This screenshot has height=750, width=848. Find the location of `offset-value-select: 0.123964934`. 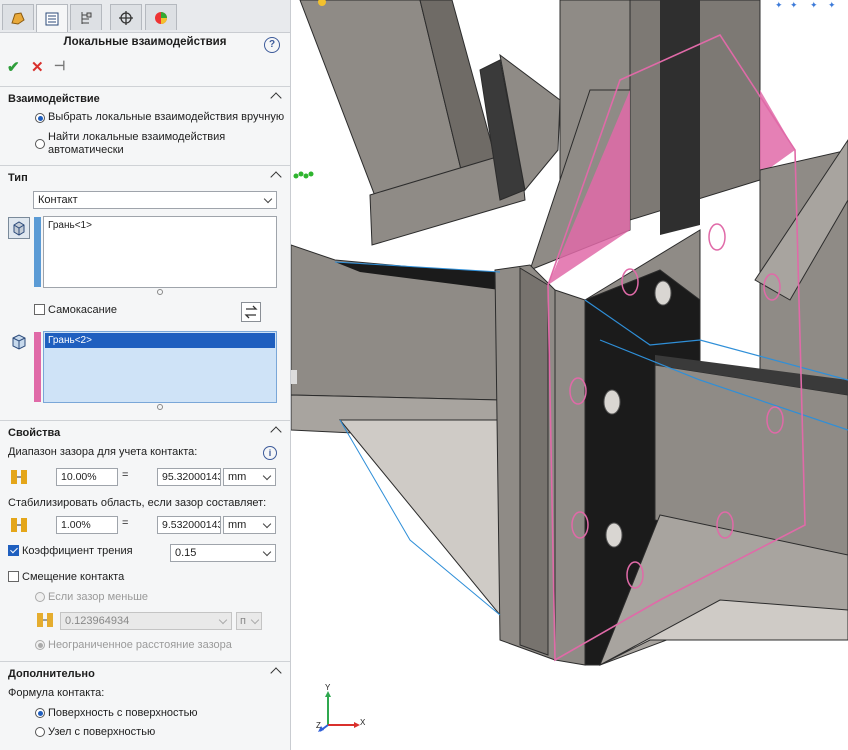

offset-value-select: 0.123964934 is located at coordinates (146, 621).